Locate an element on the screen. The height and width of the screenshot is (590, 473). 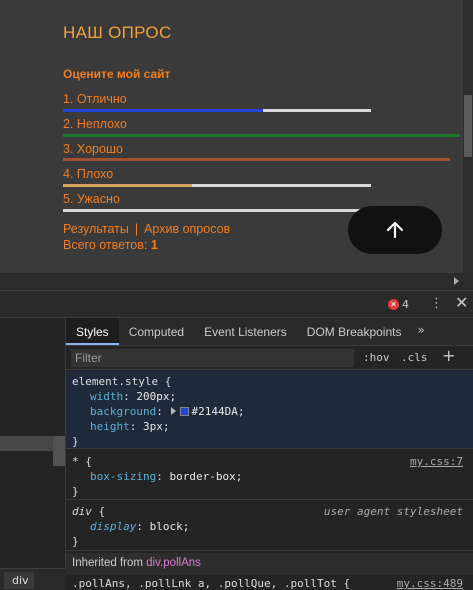
hov-toggle: :hov is located at coordinates (376, 357).